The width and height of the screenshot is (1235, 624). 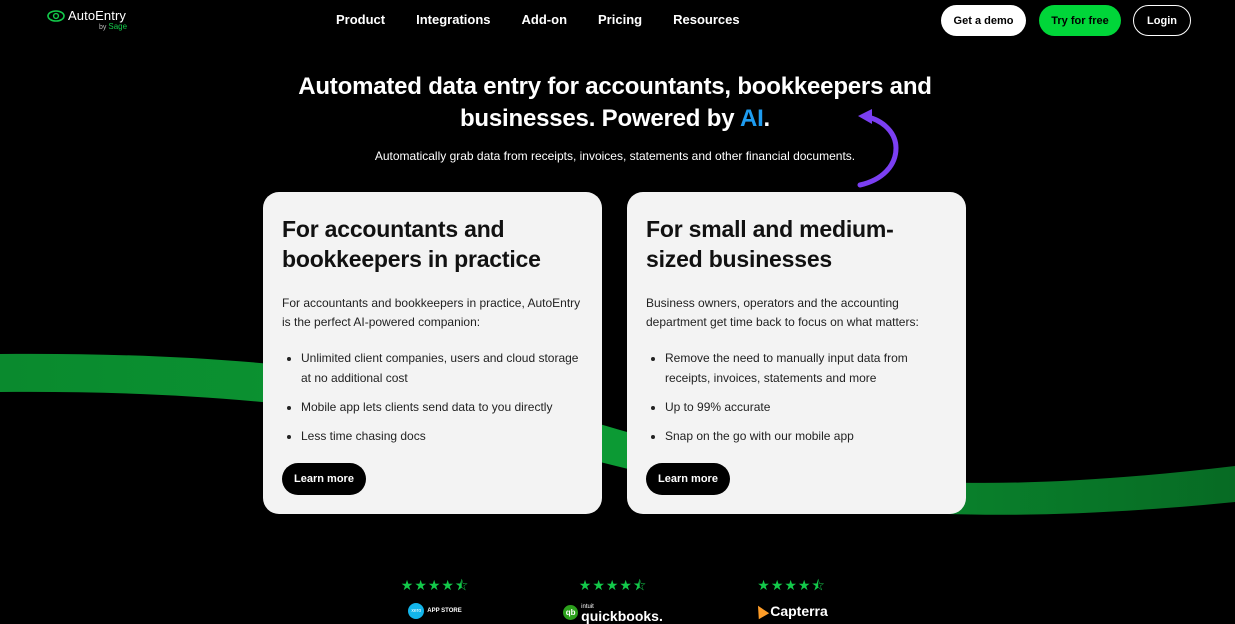 What do you see at coordinates (791, 597) in the screenshot?
I see `capterra-rating: ★★★★⯪ Capterra` at bounding box center [791, 597].